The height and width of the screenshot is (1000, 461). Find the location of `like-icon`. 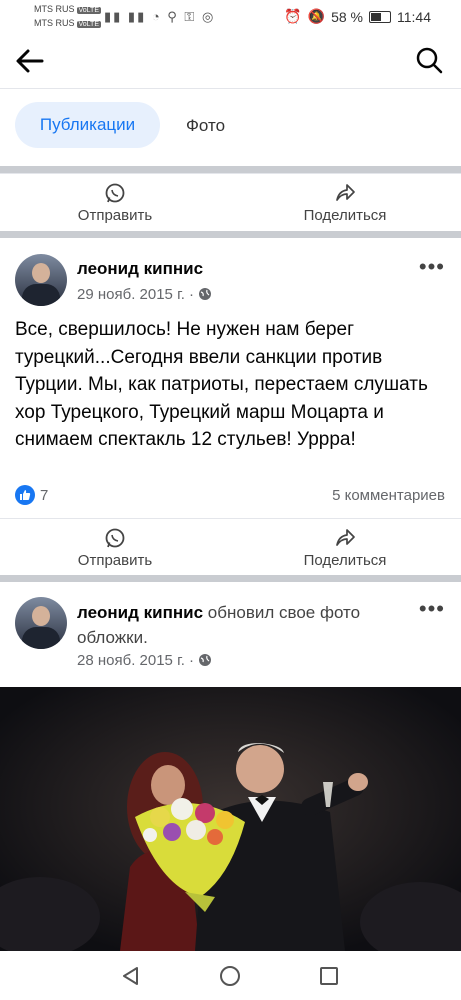

like-icon is located at coordinates (25, 495).